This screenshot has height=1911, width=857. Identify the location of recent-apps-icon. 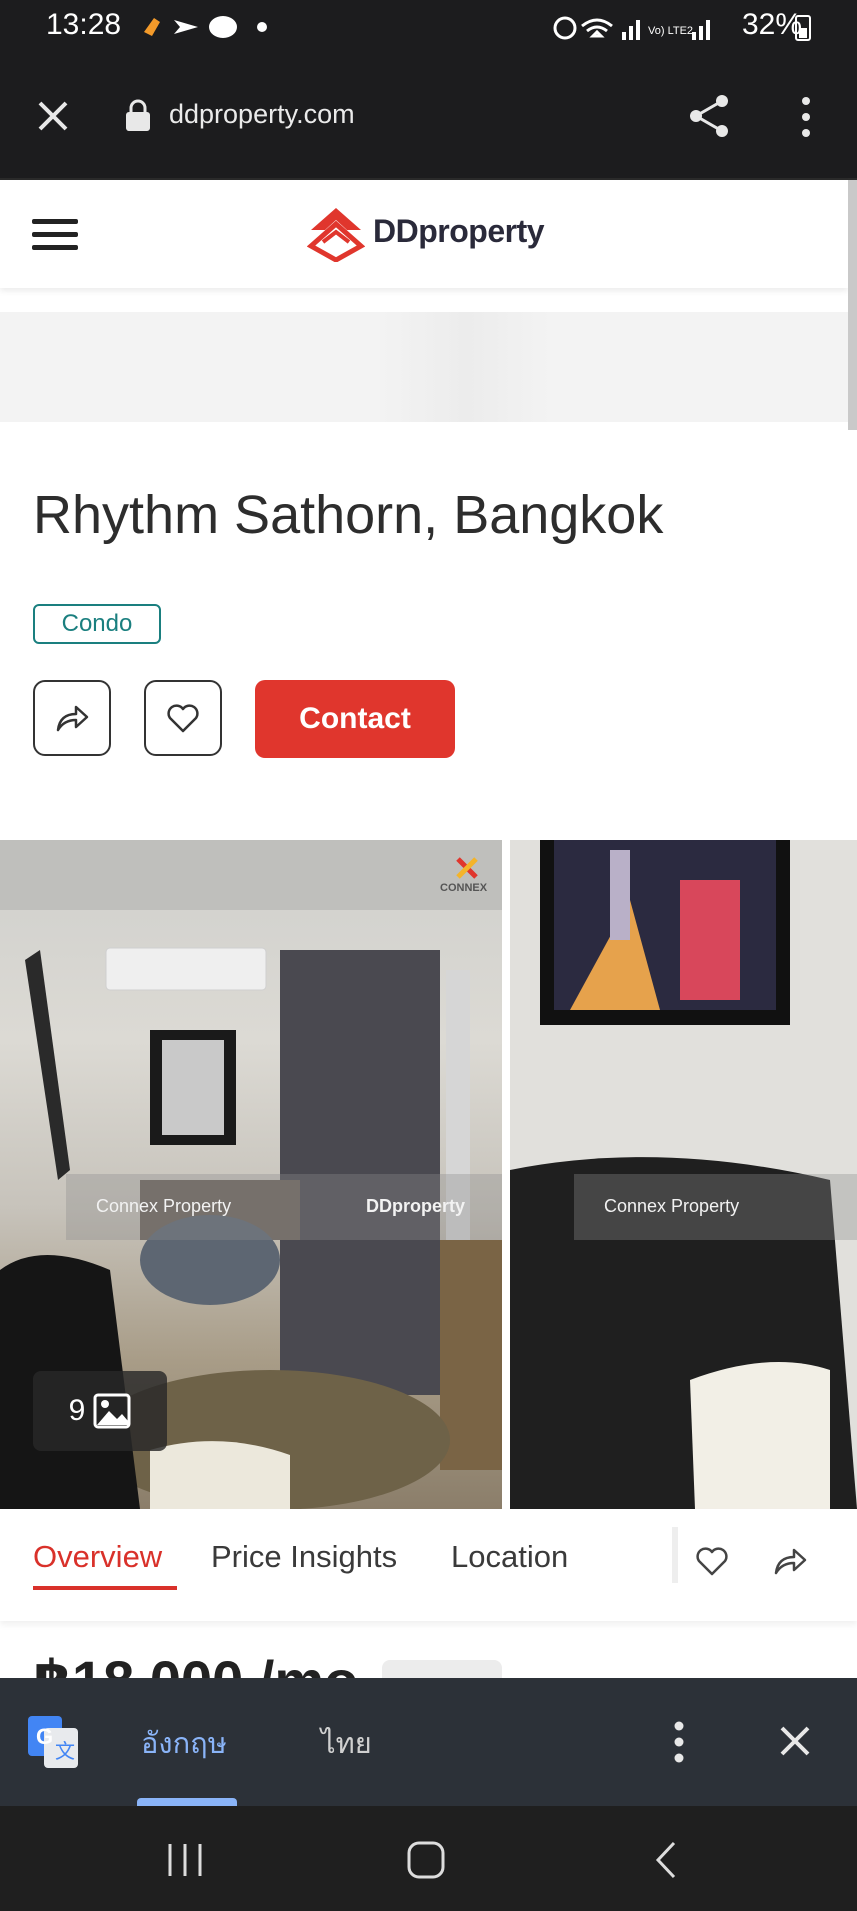
(185, 1860).